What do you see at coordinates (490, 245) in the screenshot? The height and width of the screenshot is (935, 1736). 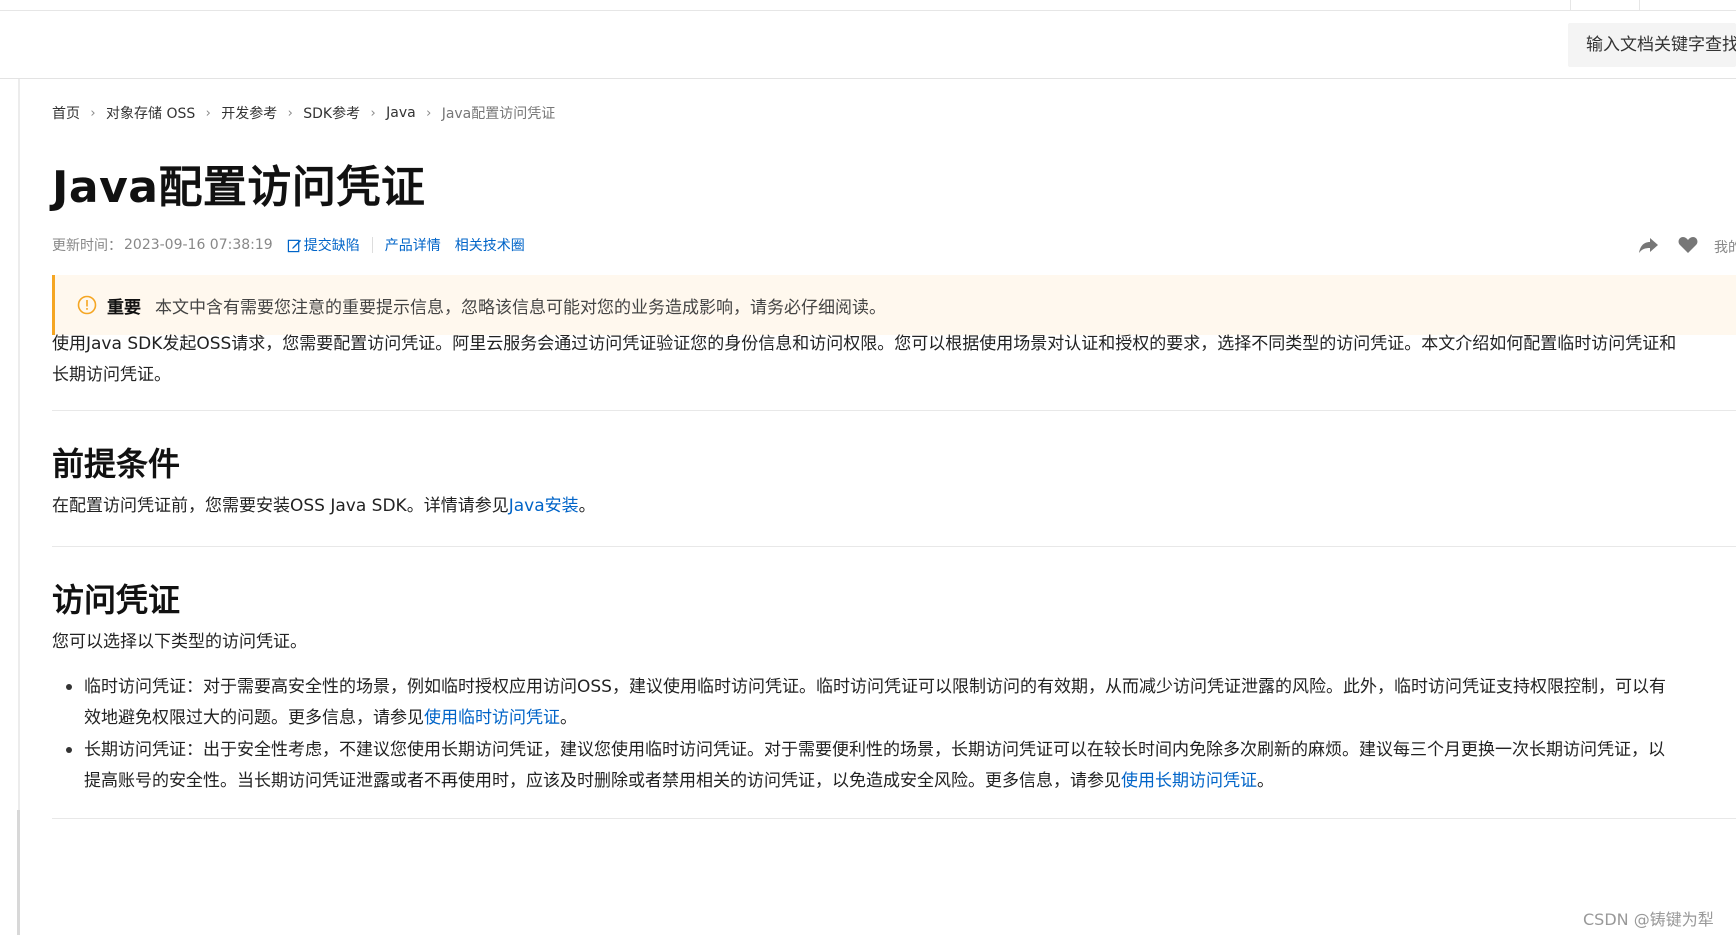 I see `tech-community-link: 相关技术圈` at bounding box center [490, 245].